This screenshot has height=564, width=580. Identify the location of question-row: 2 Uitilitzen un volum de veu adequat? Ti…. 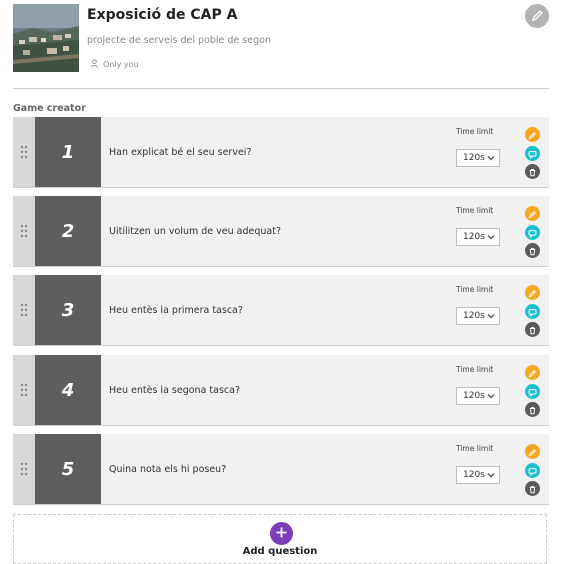
(281, 231).